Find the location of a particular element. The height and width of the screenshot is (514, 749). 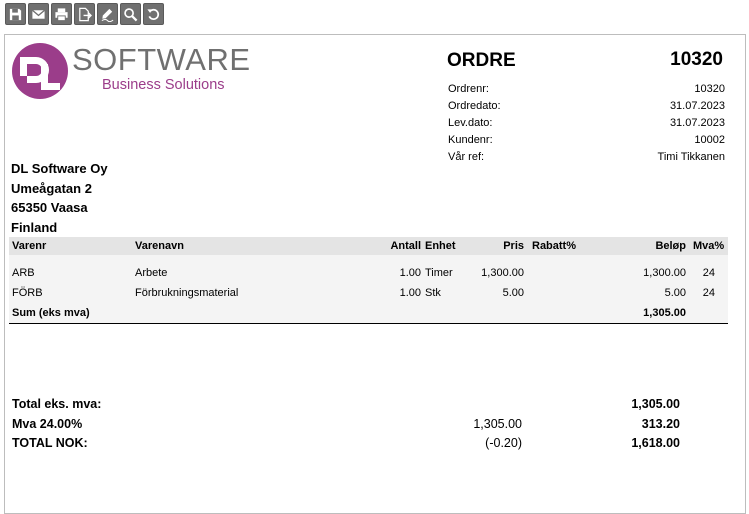

meta-row: Ordrenr: 10320 is located at coordinates (586, 89).